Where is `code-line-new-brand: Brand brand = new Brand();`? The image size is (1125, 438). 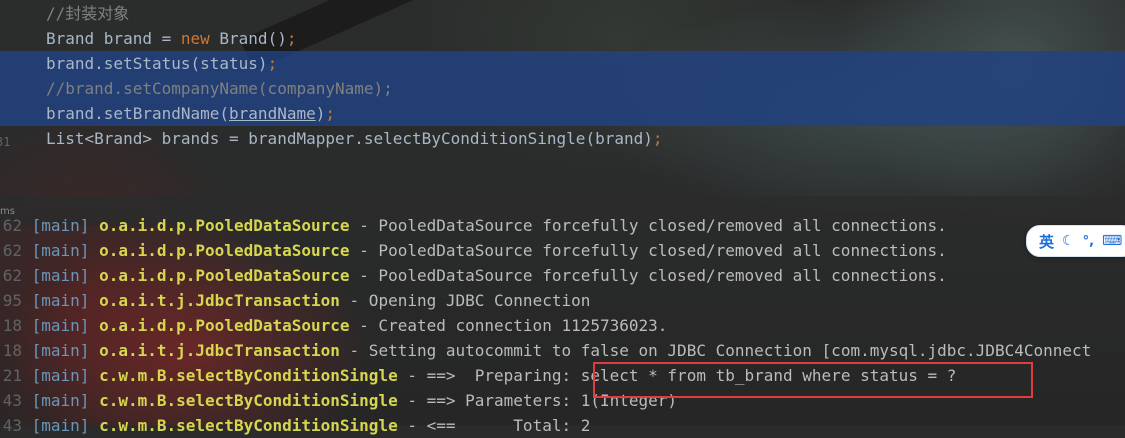
code-line-new-brand: Brand brand = new Brand(); is located at coordinates (562, 38).